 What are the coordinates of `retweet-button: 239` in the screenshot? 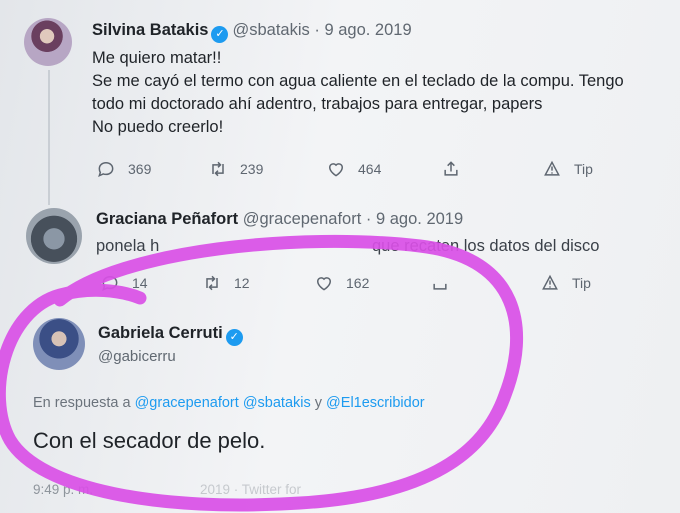 It's located at (235, 169).